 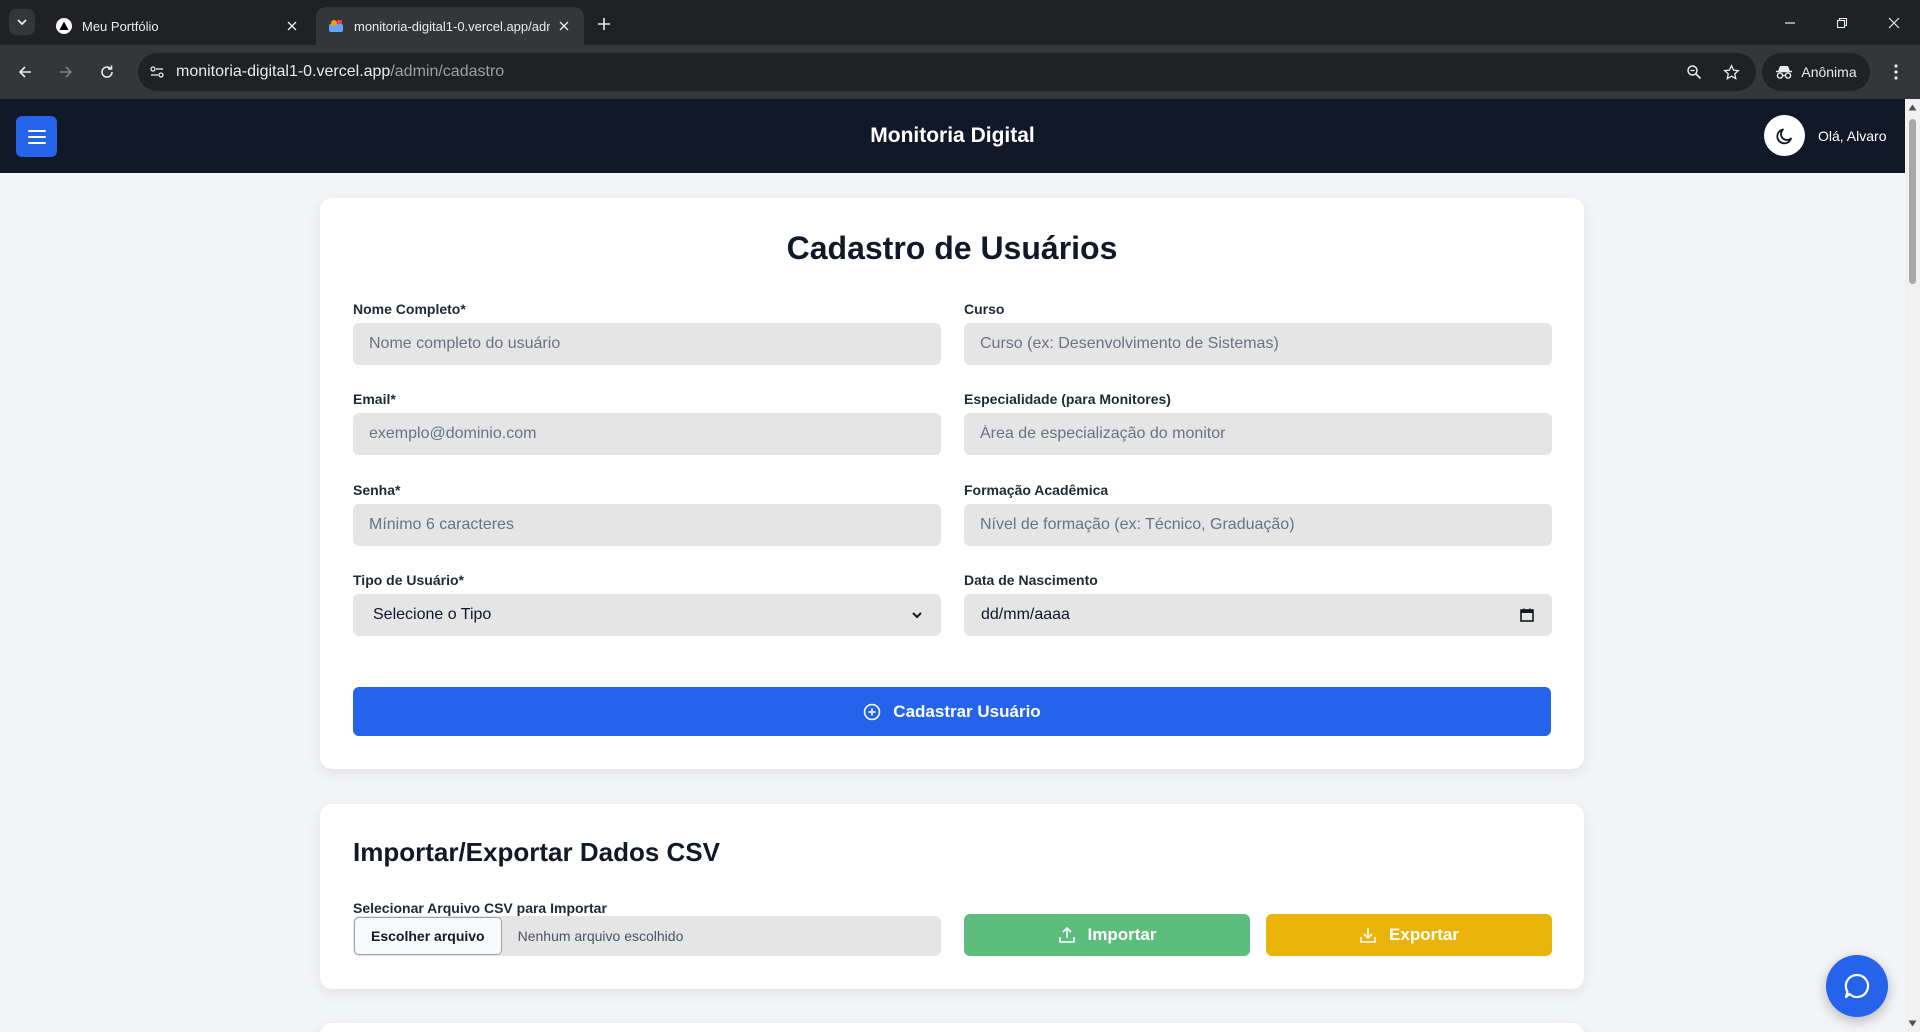 I want to click on triangle-logo-icon, so click(x=64, y=26).